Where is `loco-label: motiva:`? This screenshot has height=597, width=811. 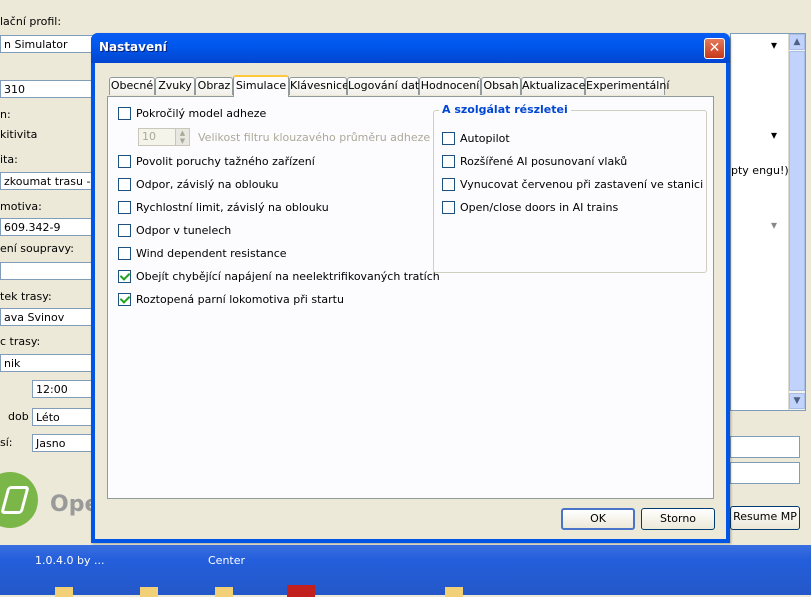 loco-label: motiva: is located at coordinates (21, 206).